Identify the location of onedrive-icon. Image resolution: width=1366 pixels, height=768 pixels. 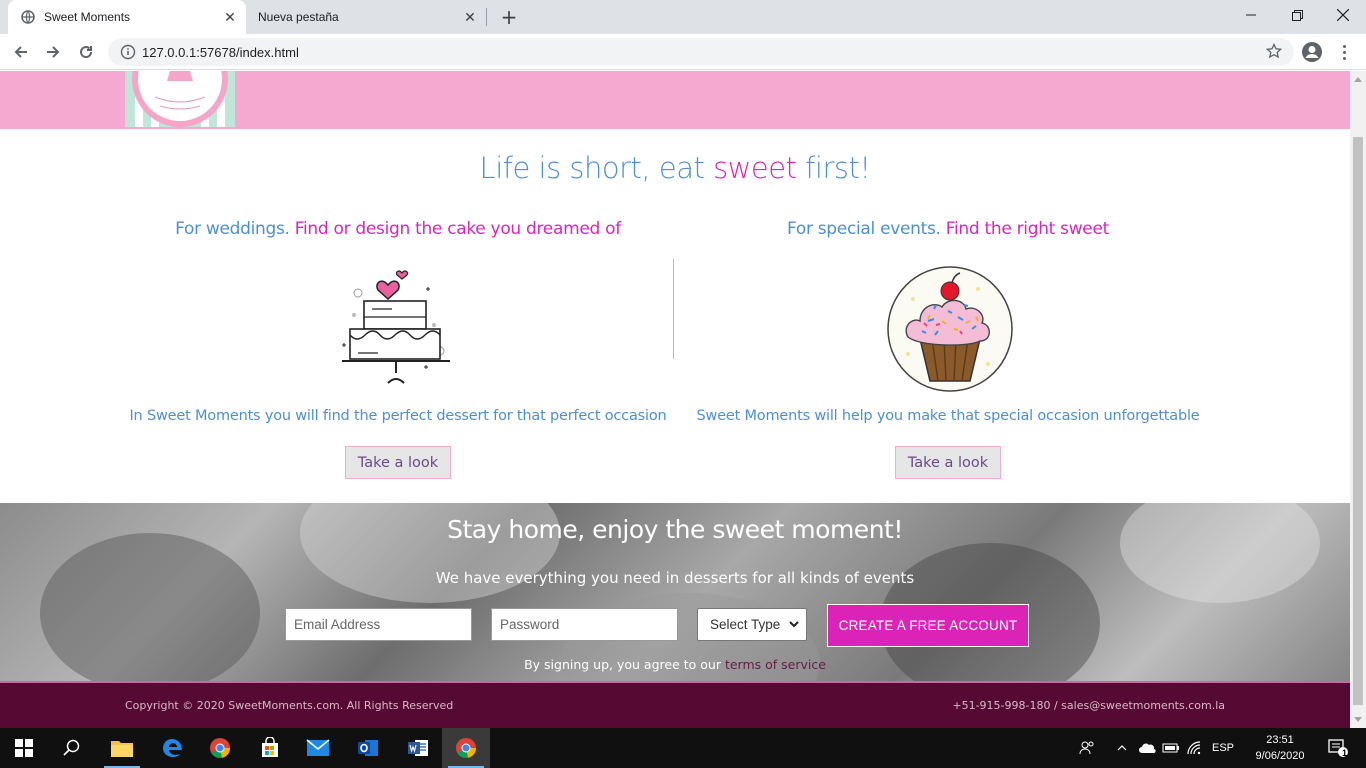
(1147, 748).